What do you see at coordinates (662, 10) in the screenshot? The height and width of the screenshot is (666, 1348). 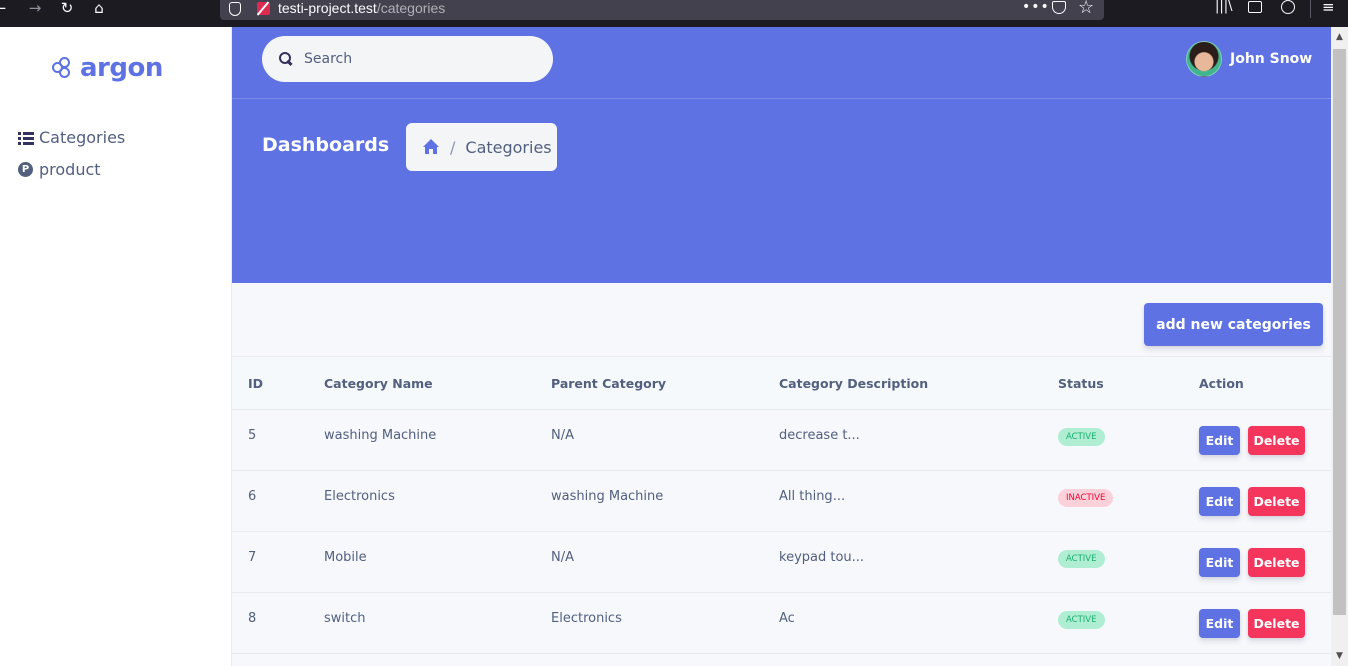 I see `address-bar: testi-project.test/categories ••• ☆` at bounding box center [662, 10].